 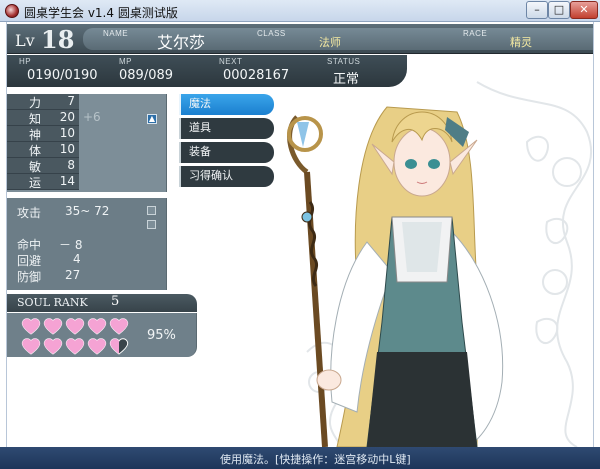 What do you see at coordinates (12, 11) in the screenshot?
I see `app-icon` at bounding box center [12, 11].